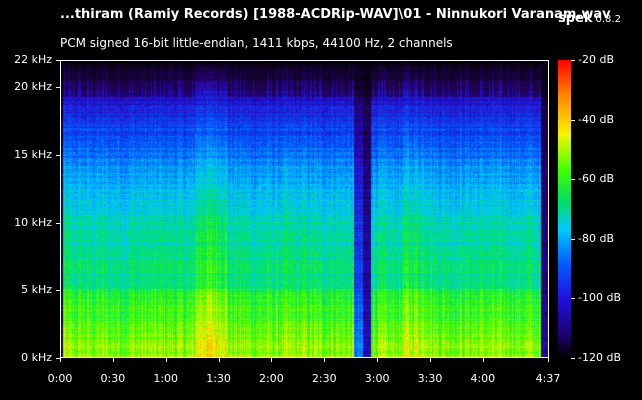 The width and height of the screenshot is (642, 400). I want to click on db-tick-label: -60 dB, so click(596, 179).